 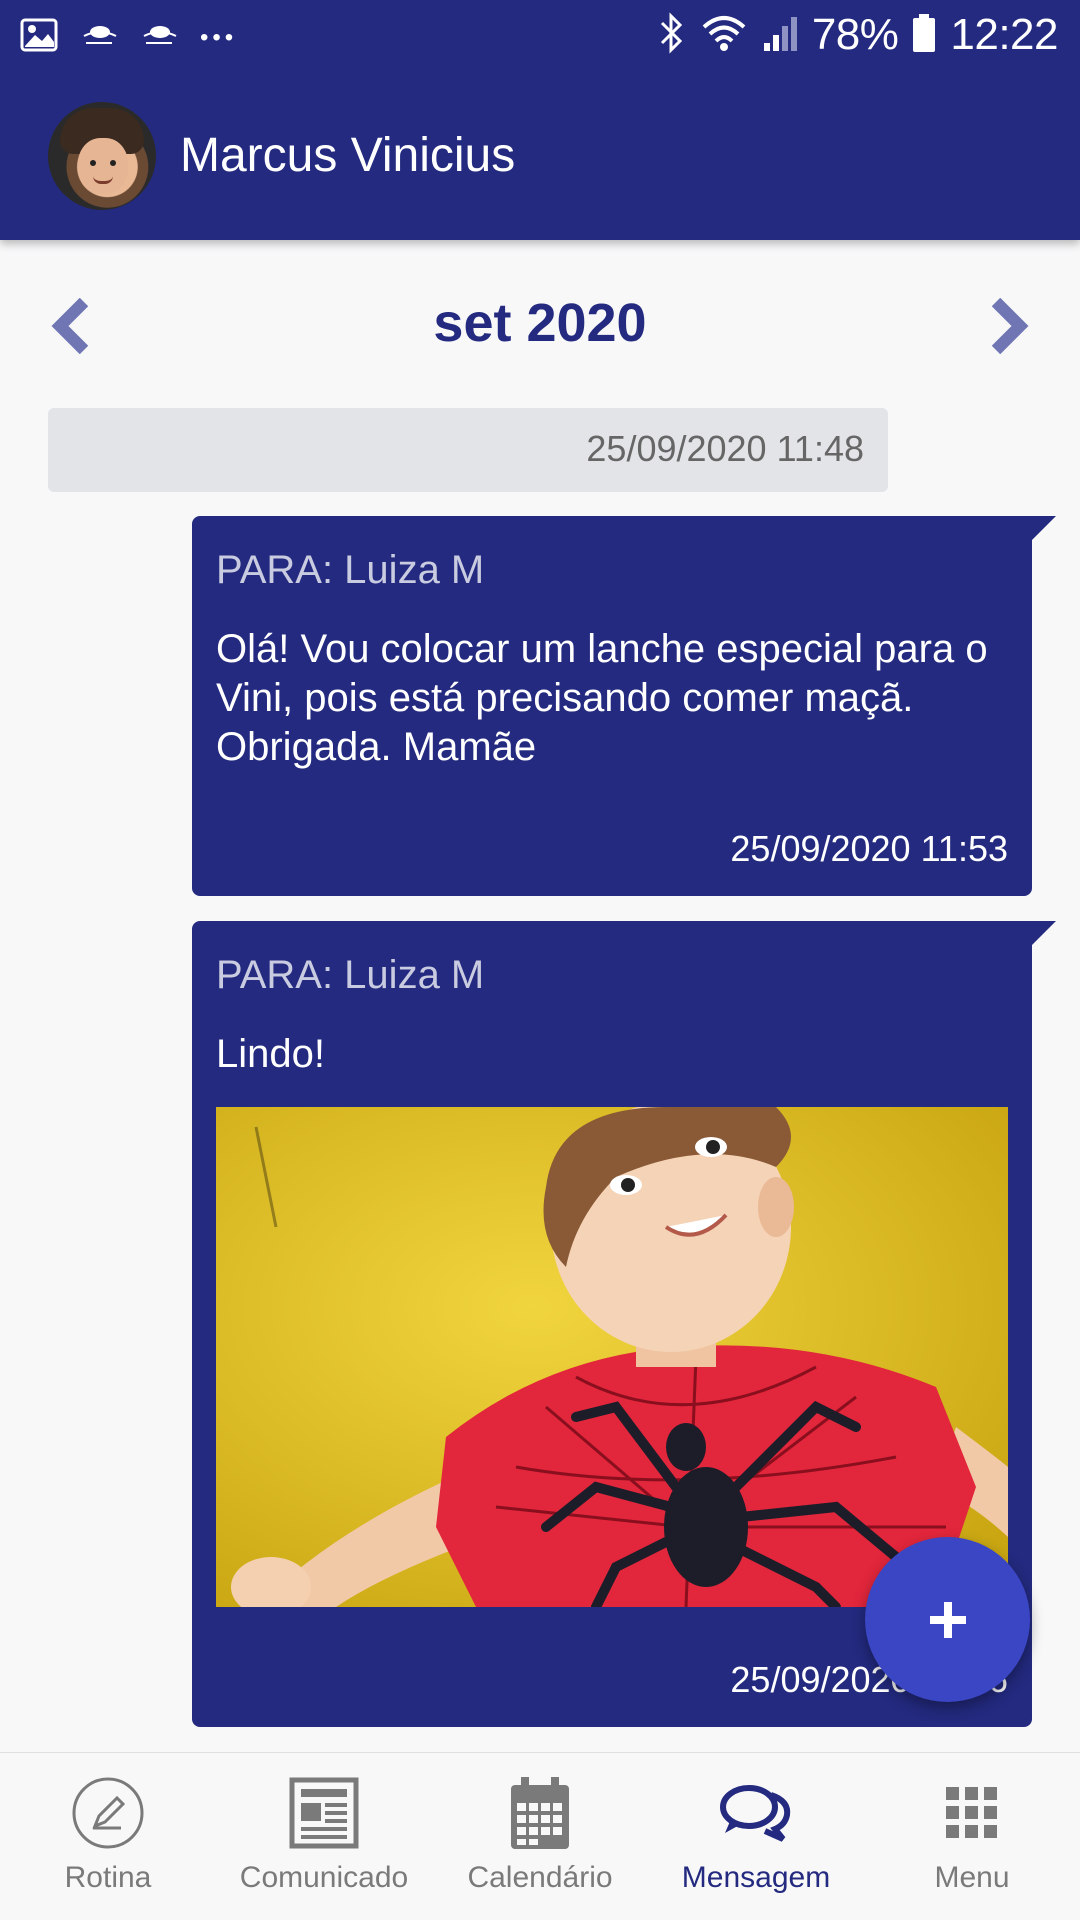 I want to click on chat-bubbles-icon, so click(x=756, y=1813).